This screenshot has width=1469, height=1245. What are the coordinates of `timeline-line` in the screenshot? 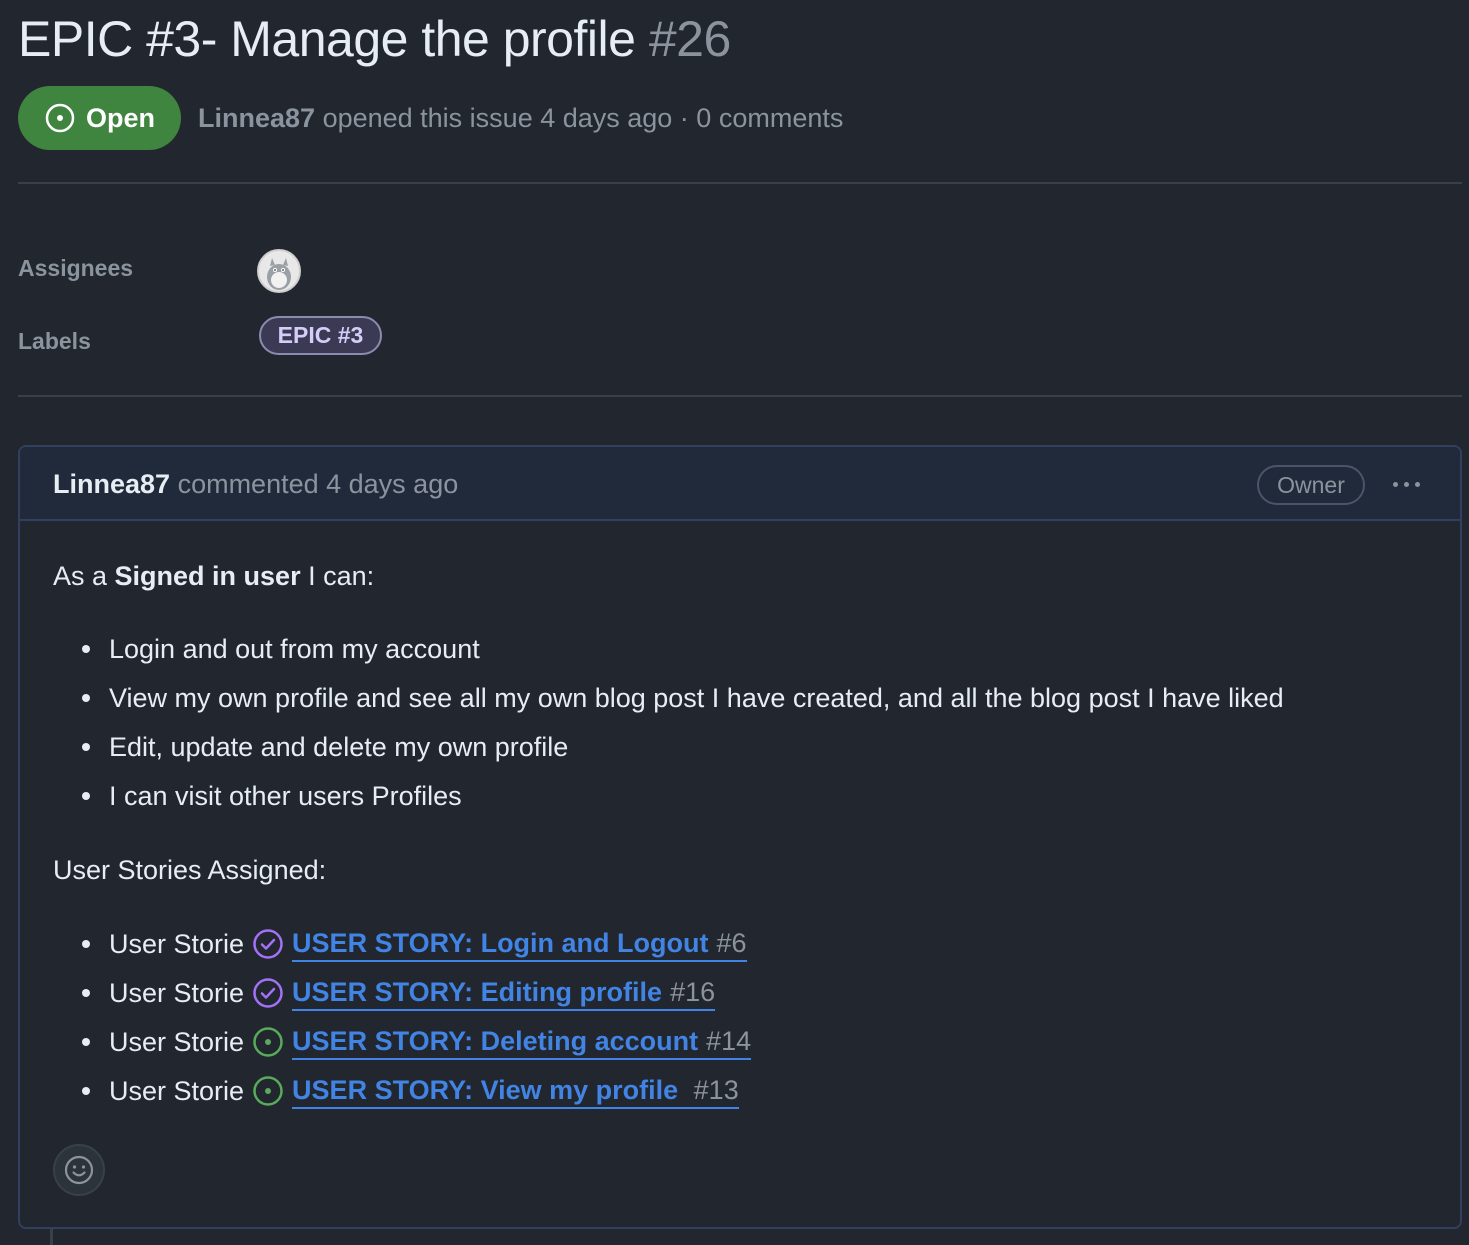 It's located at (51, 1237).